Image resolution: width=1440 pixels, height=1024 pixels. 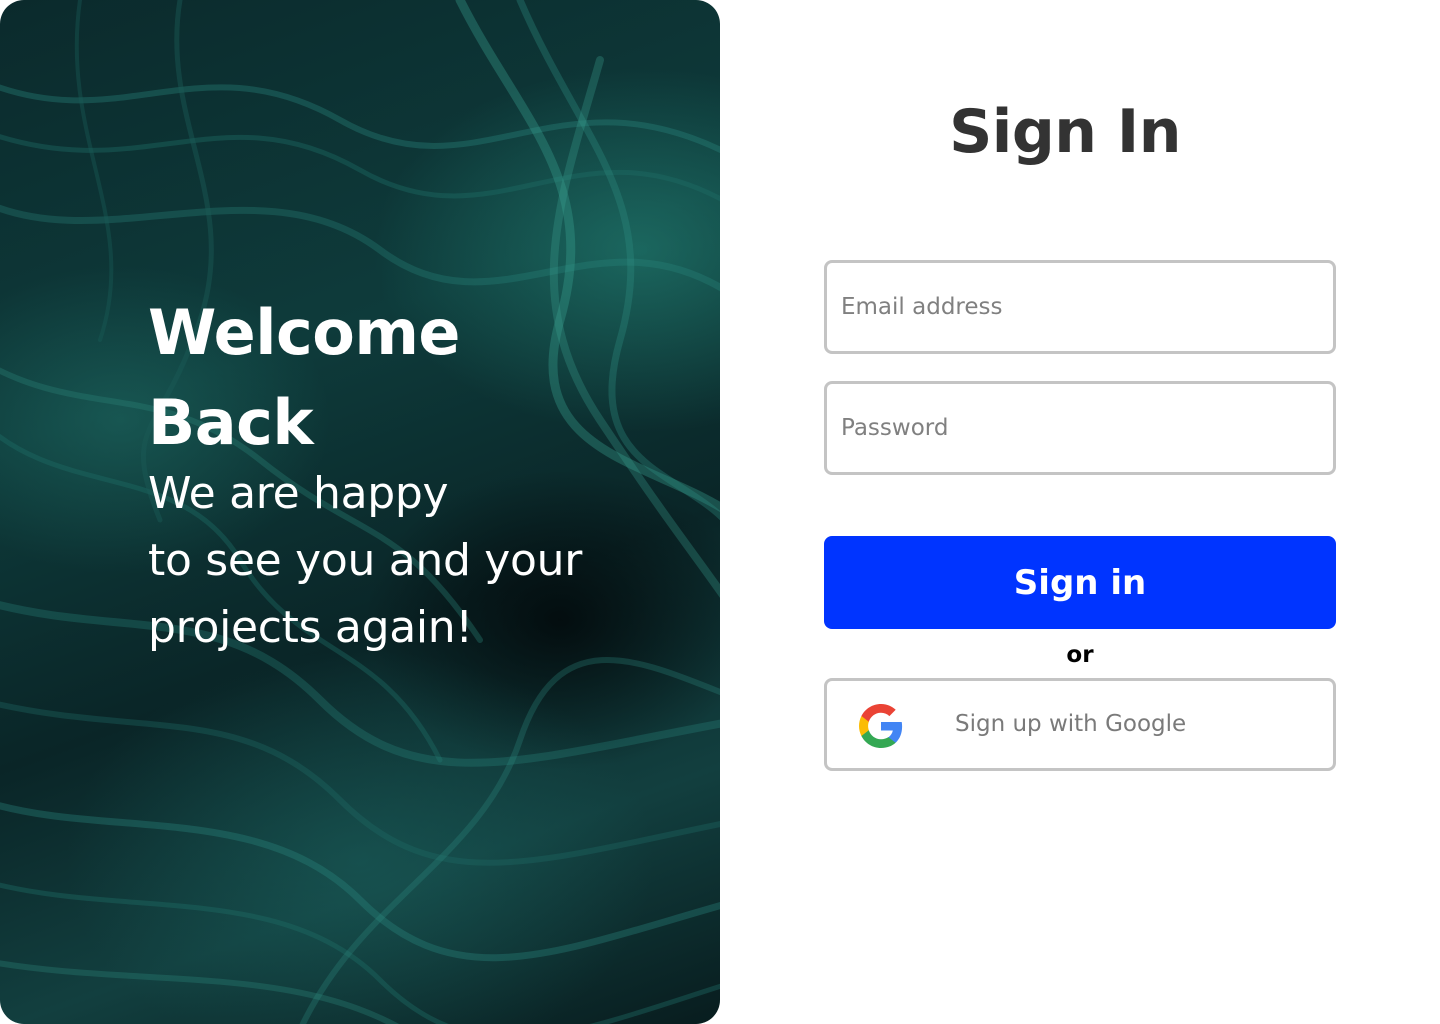 What do you see at coordinates (1080, 582) in the screenshot?
I see `sign-in-button: Sign in` at bounding box center [1080, 582].